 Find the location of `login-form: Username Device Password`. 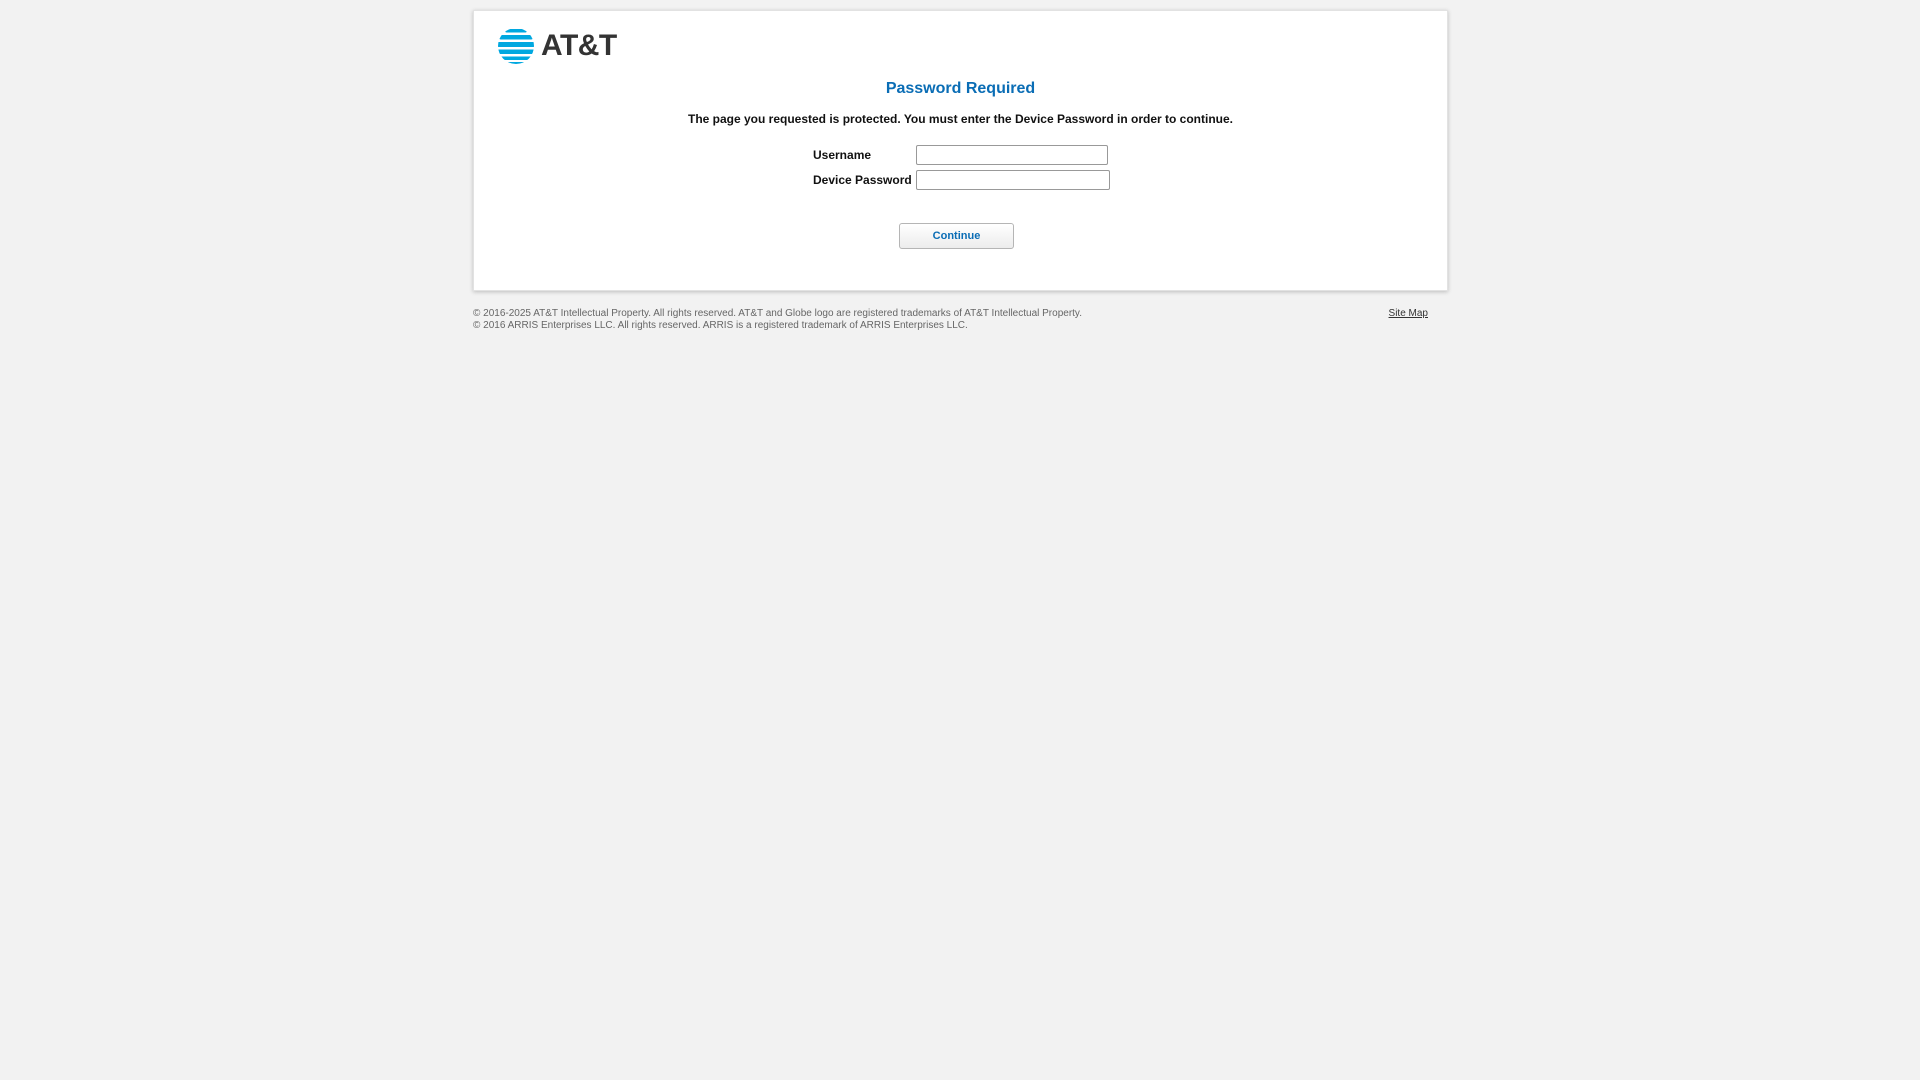

login-form: Username Device Password is located at coordinates (961, 167).